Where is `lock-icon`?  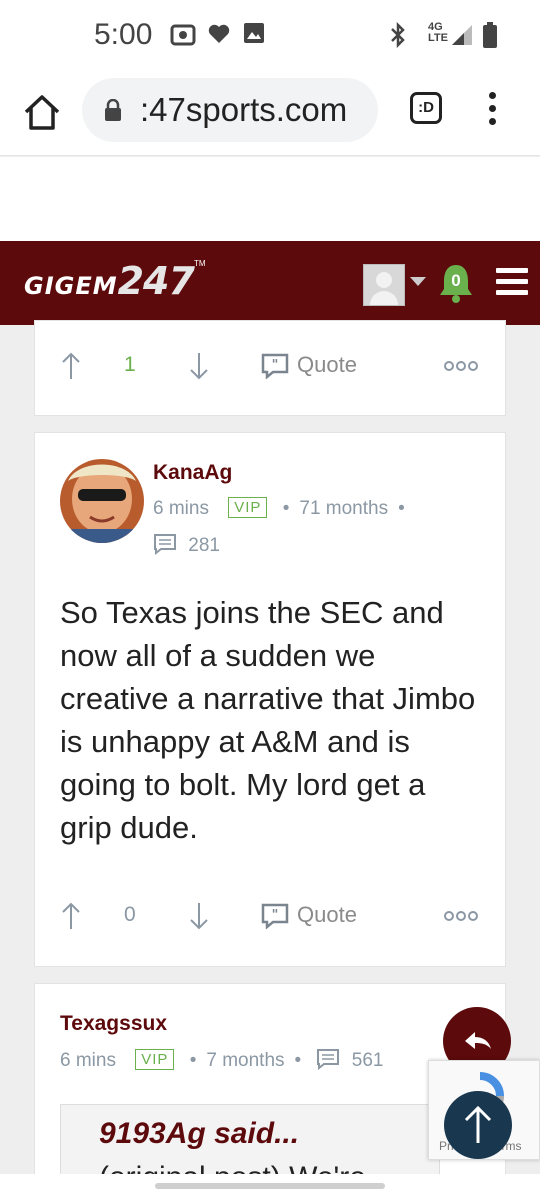
lock-icon is located at coordinates (113, 110).